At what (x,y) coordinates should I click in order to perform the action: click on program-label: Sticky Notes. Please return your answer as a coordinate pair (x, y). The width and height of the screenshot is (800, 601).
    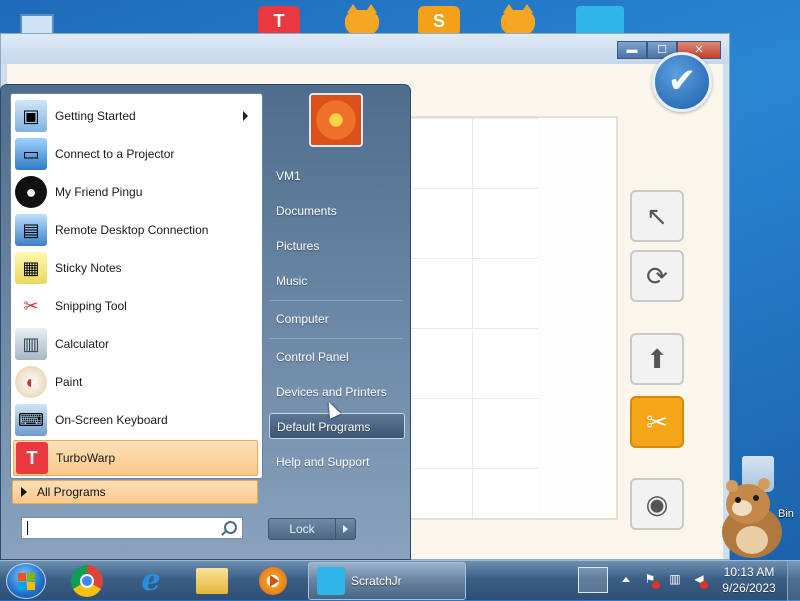
    Looking at the image, I should click on (88, 268).